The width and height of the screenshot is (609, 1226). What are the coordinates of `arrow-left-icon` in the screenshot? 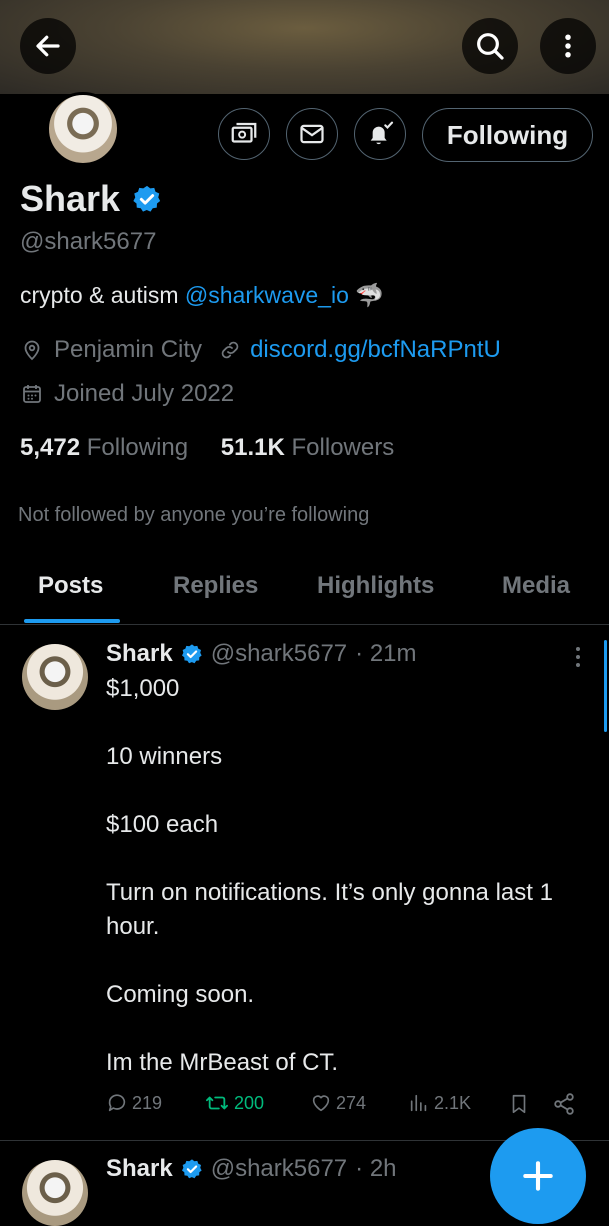 It's located at (48, 46).